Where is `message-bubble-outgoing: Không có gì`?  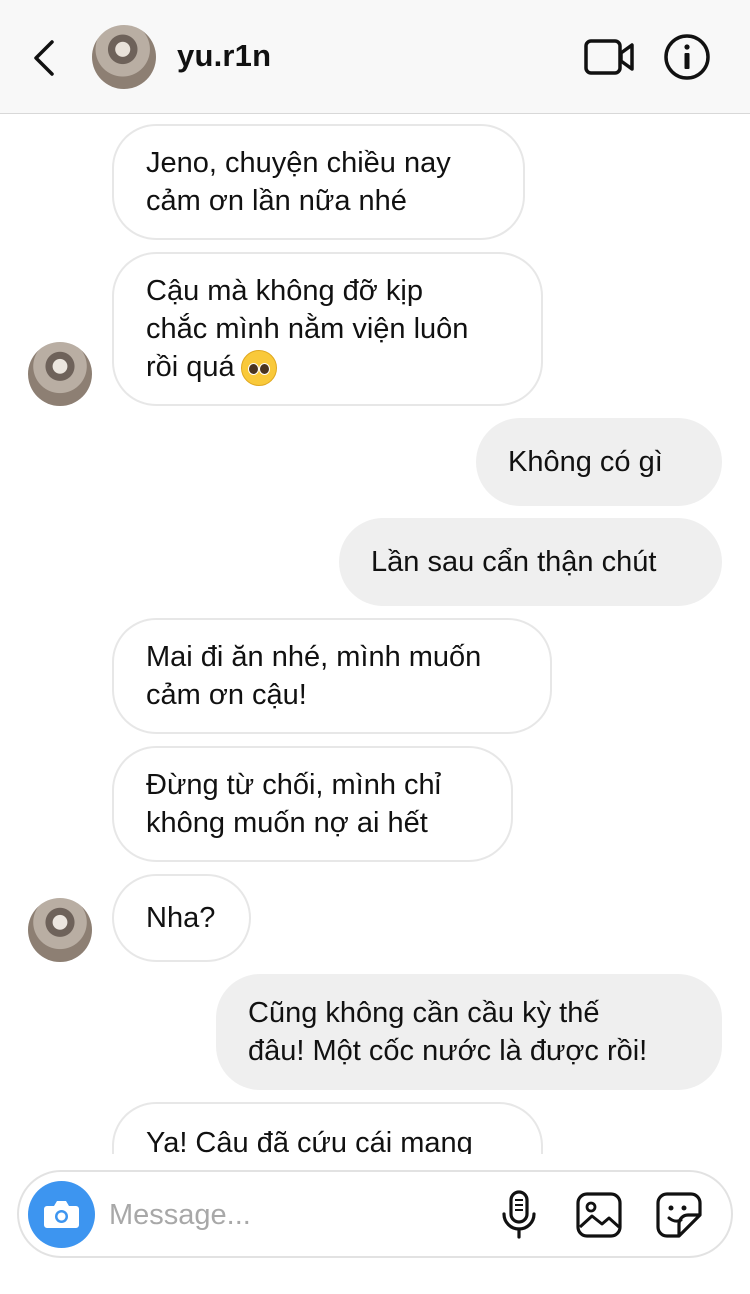
message-bubble-outgoing: Không có gì is located at coordinates (599, 462).